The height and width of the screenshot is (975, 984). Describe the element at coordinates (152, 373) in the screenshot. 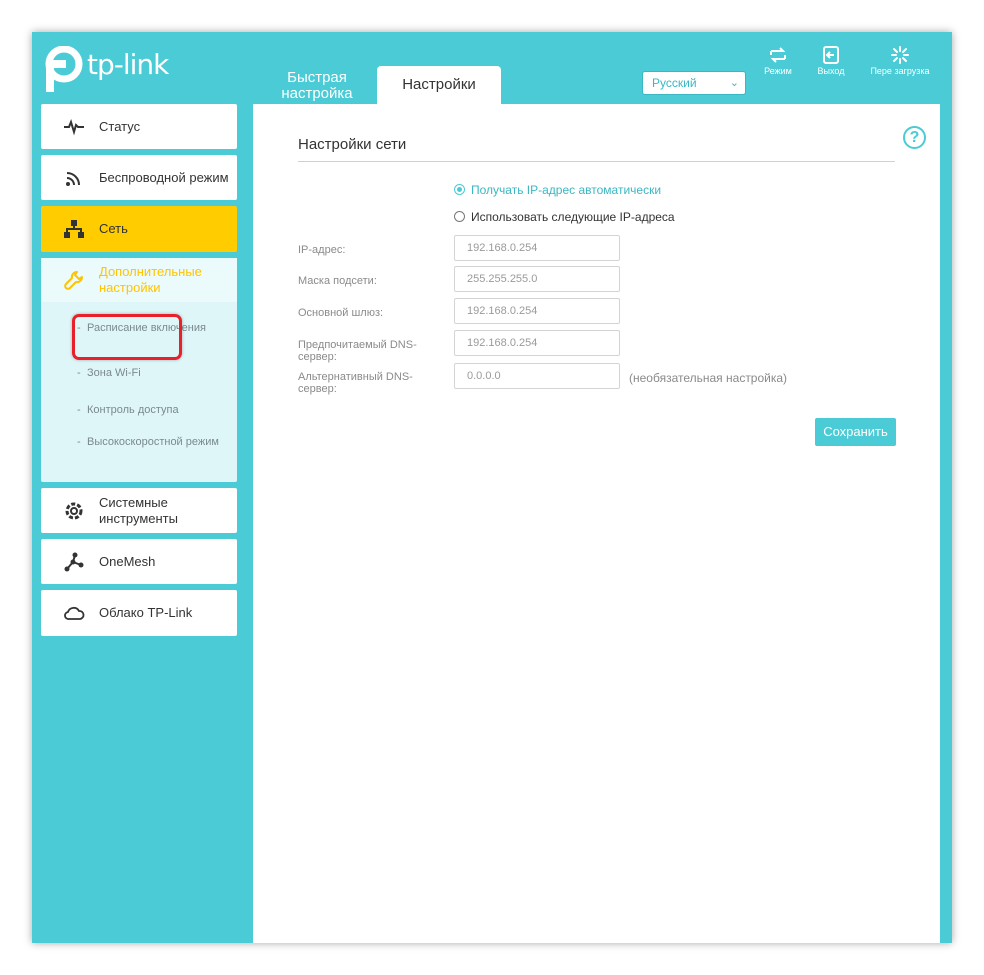

I see `submenu-item-wifi-zone: - Зона Wi-Fi` at that location.